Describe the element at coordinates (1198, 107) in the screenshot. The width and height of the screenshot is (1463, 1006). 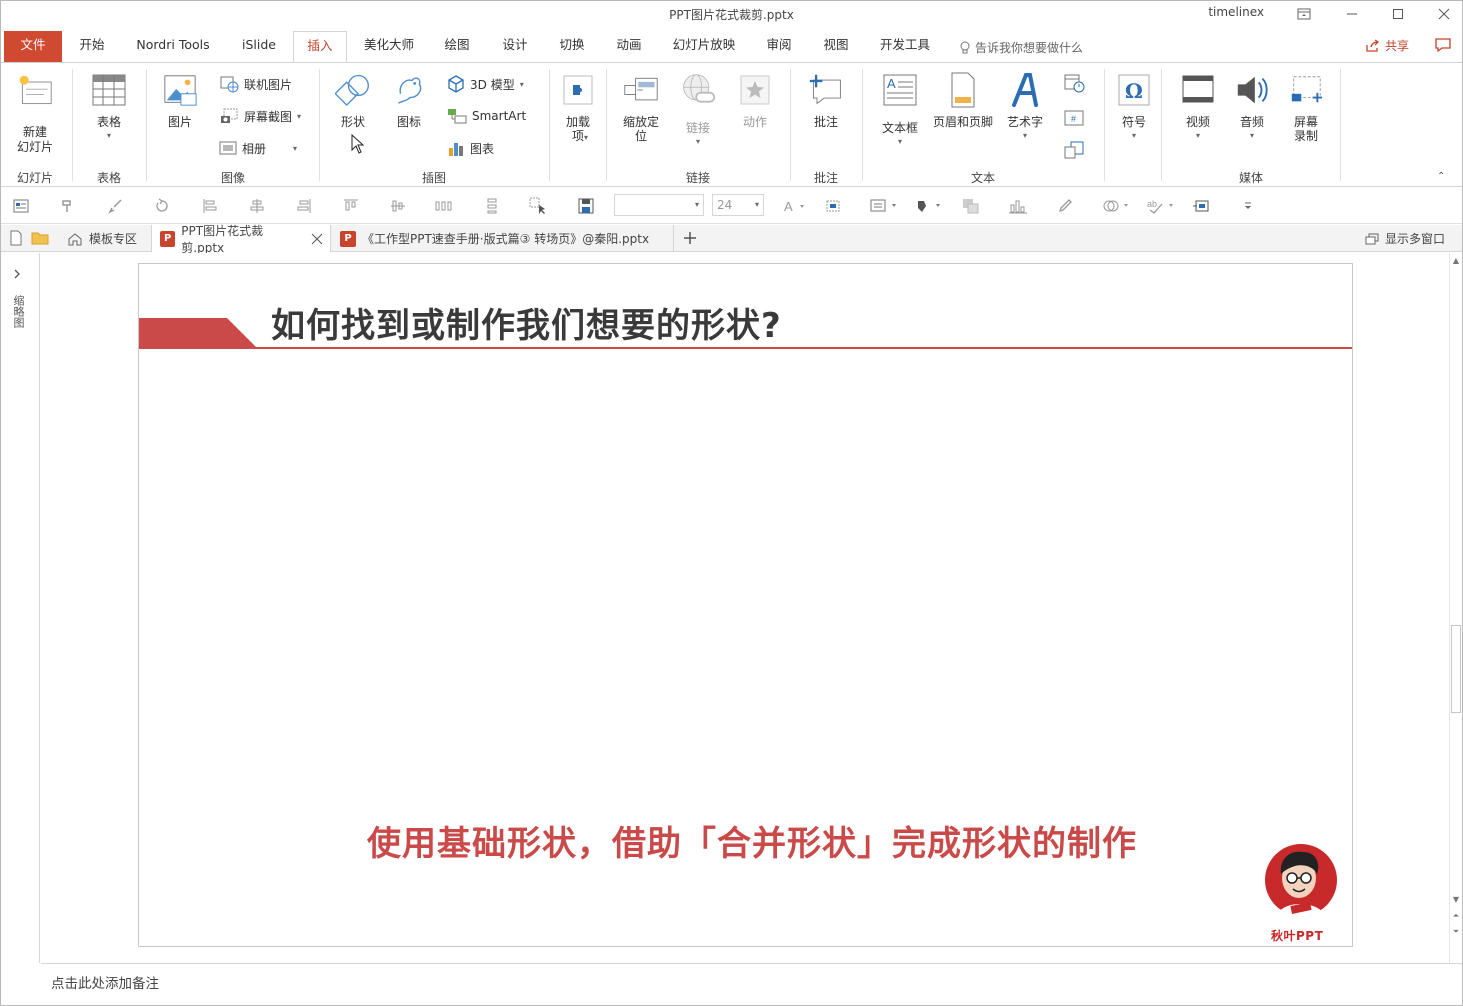
I see `video-button: 视频 ▾` at that location.